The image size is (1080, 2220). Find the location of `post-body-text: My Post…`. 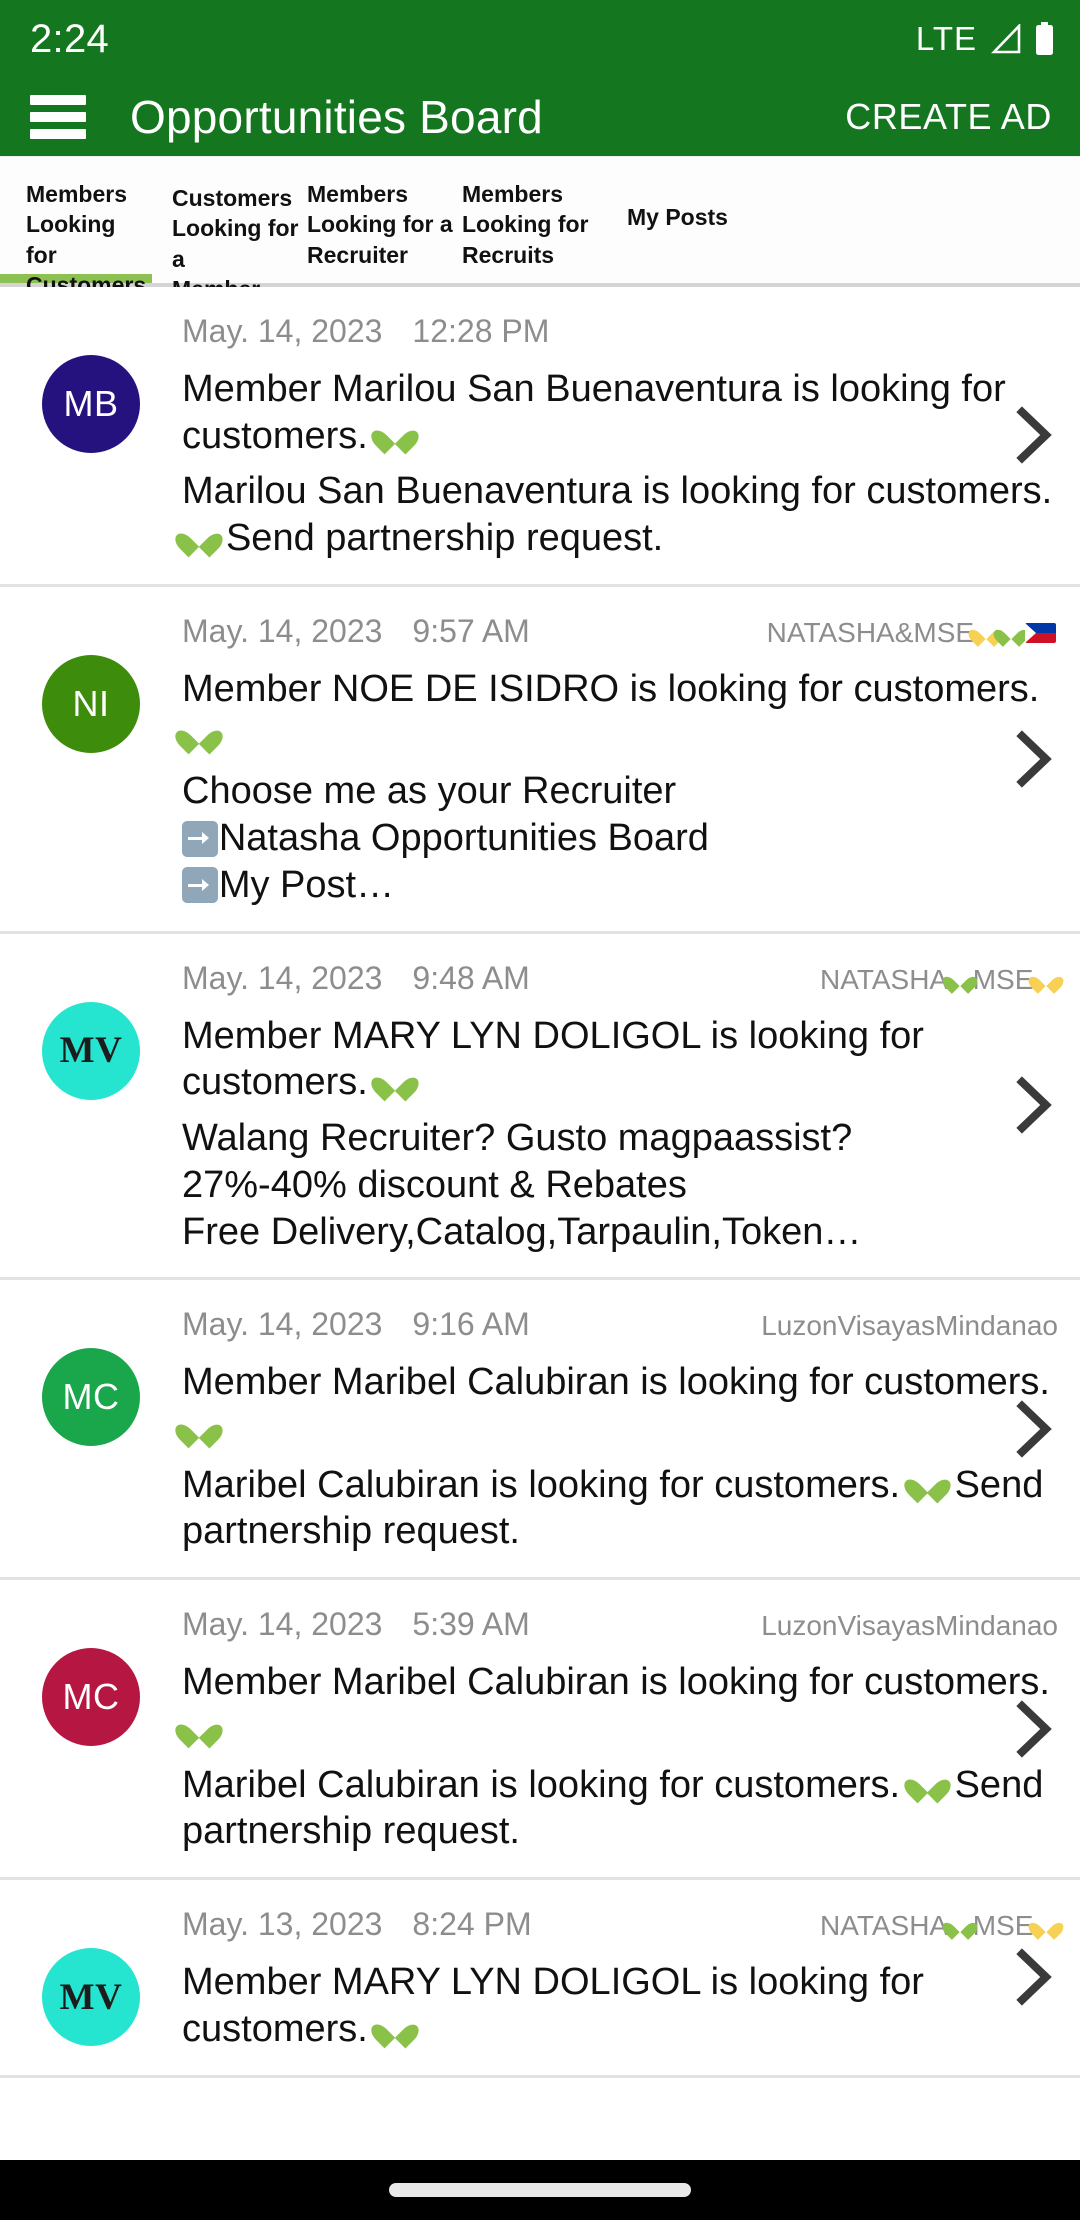

post-body-text: My Post… is located at coordinates (306, 884).